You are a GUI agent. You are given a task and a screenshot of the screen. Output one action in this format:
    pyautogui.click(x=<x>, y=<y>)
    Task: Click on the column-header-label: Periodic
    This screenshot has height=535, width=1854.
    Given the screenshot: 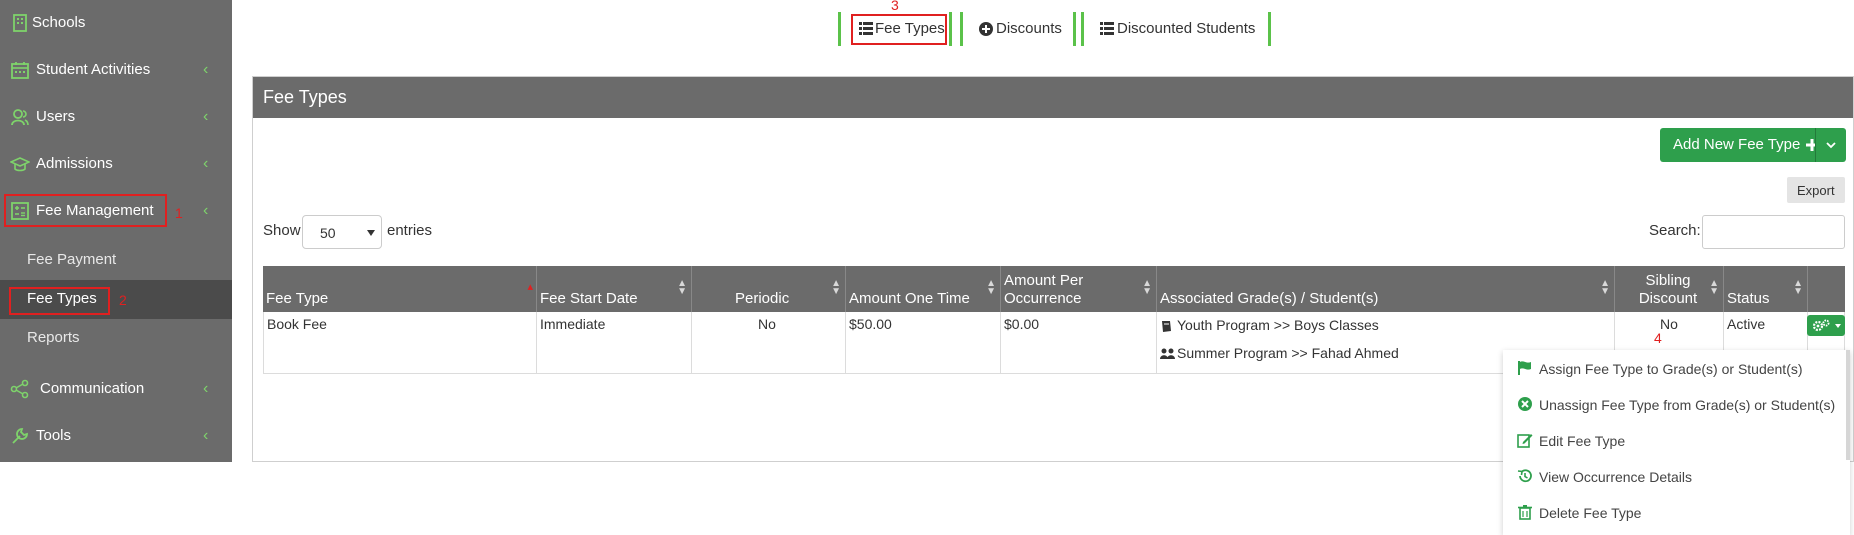 What is the action you would take?
    pyautogui.click(x=762, y=298)
    